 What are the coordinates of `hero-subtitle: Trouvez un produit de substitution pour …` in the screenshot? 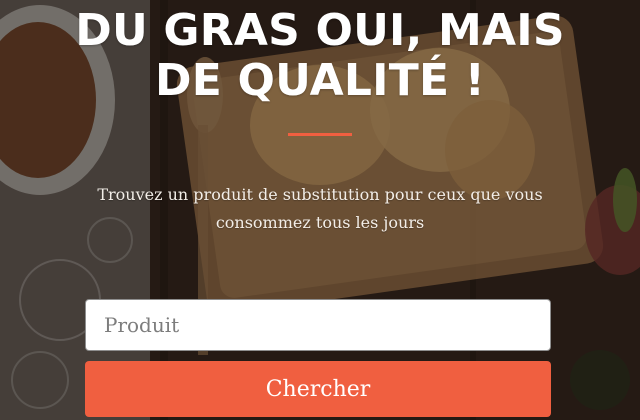 It's located at (320, 208).